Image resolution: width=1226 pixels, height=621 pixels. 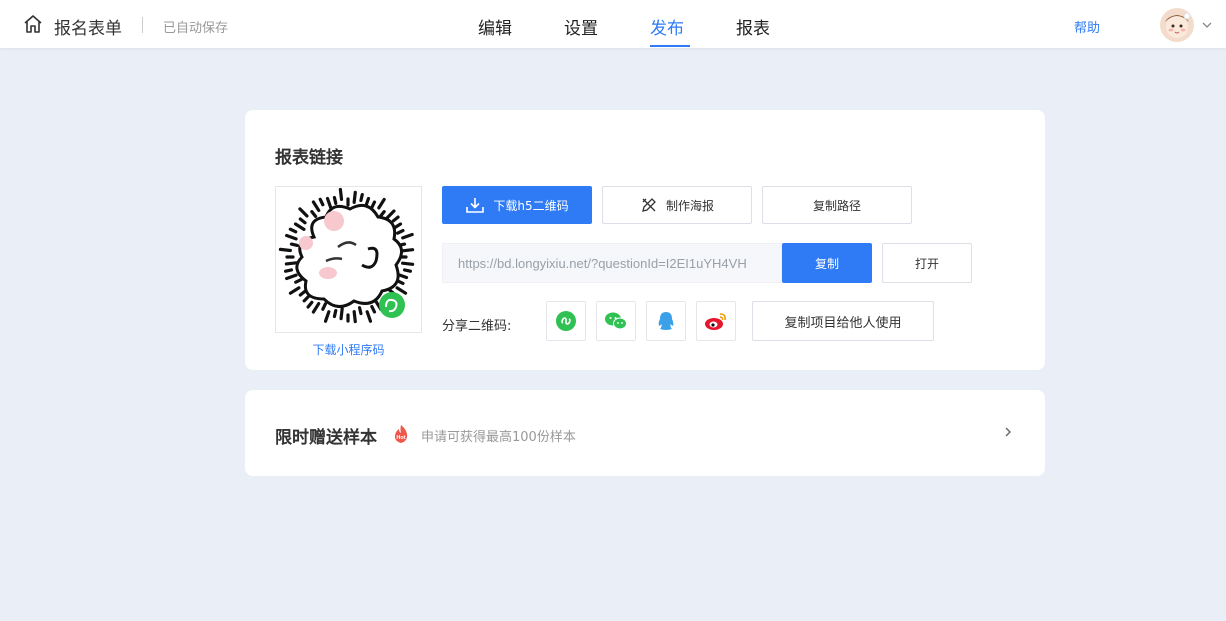 I want to click on top-bar: 报名表单 已自动保存 编辑 设置 发布 报表 帮助, so click(x=613, y=24).